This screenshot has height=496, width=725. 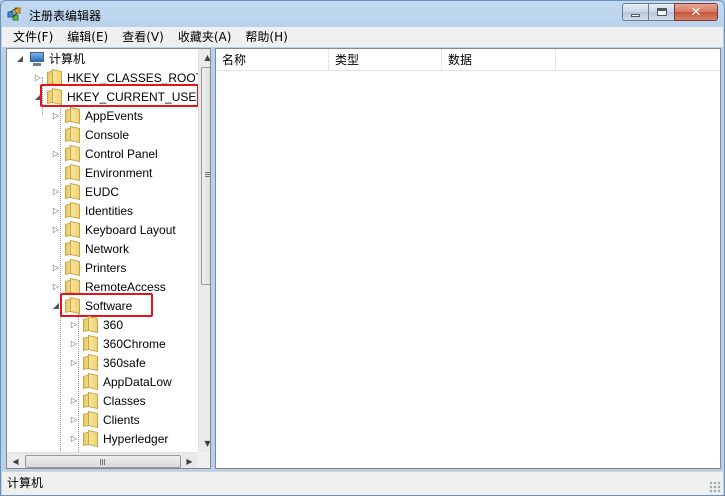 I want to click on computer-icon, so click(x=37, y=58).